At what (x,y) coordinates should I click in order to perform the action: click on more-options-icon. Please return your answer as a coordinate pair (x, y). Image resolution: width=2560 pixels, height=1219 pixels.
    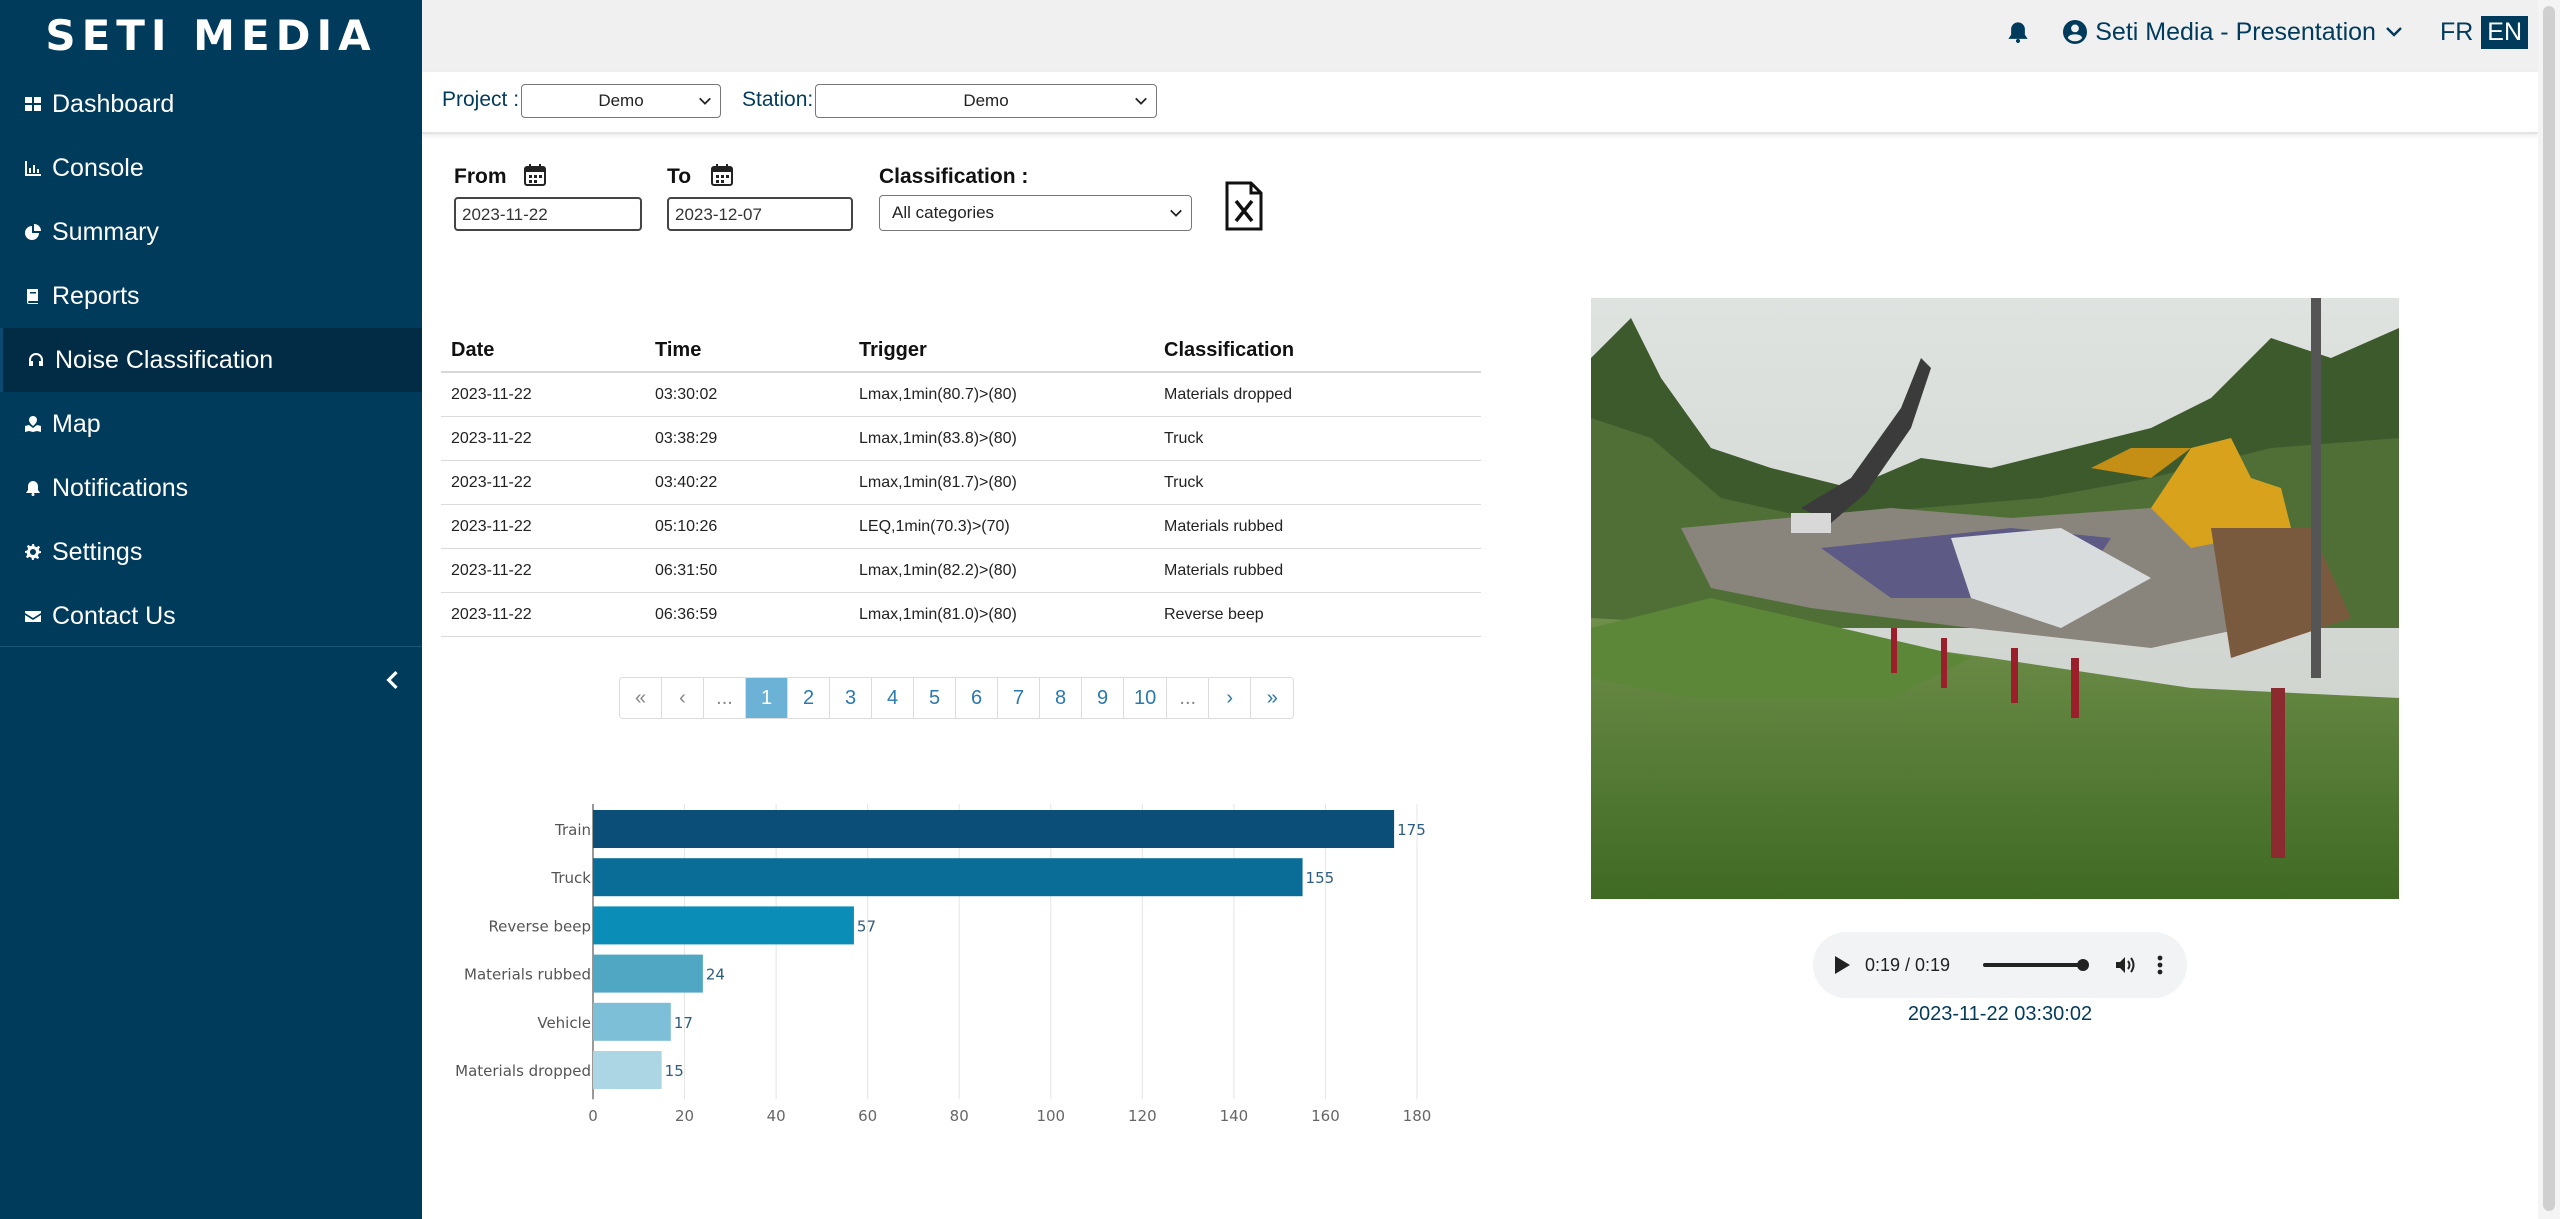
    Looking at the image, I should click on (2160, 965).